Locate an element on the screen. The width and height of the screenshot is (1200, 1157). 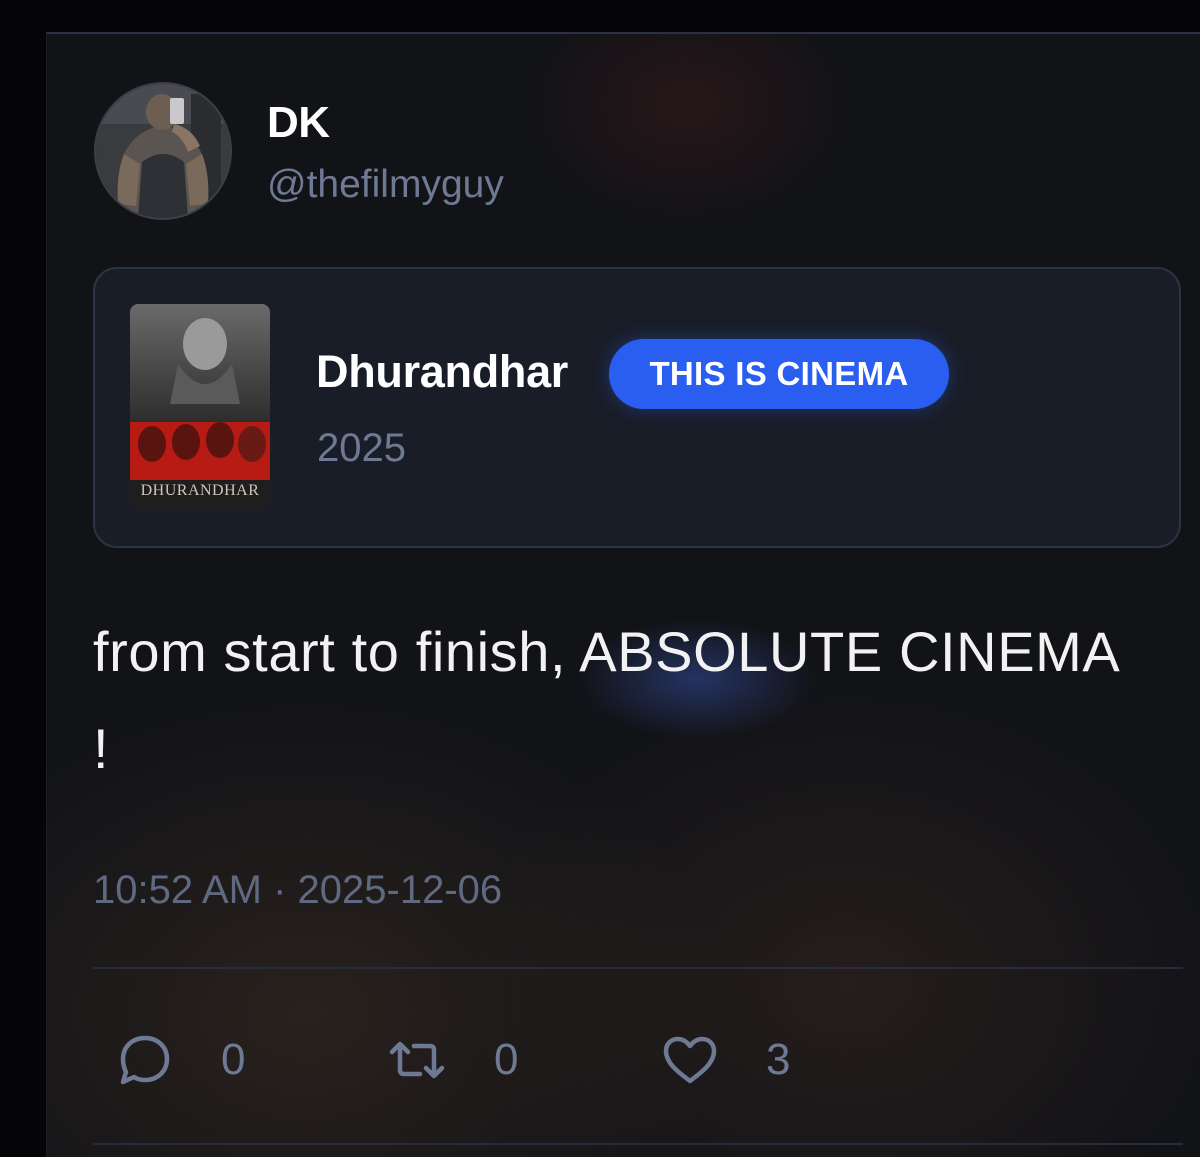
post-text-line: from start to finish, ABSOLUTE CINEMA is located at coordinates (607, 651).